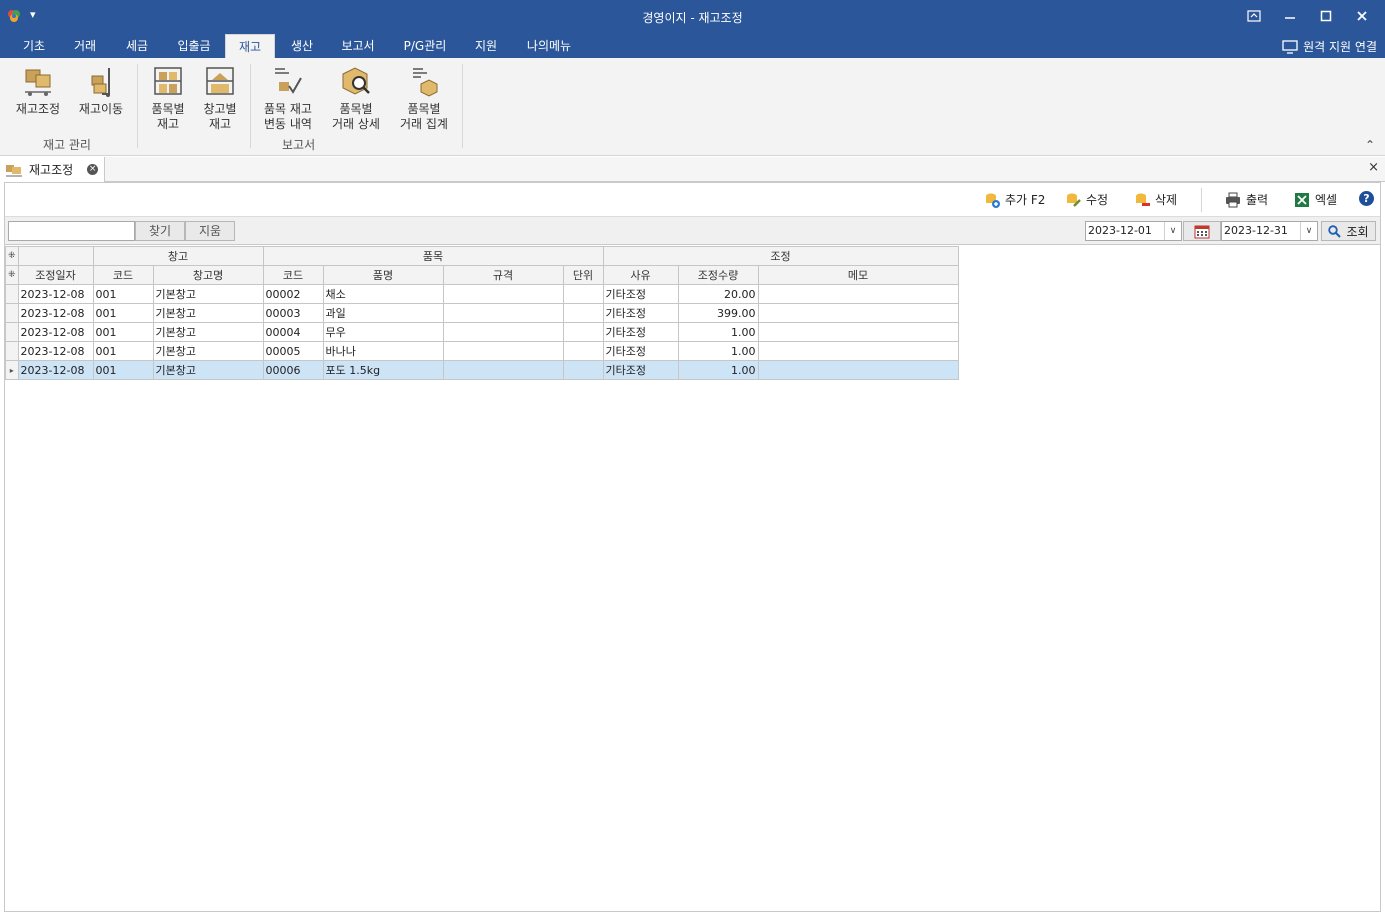 The width and height of the screenshot is (1385, 919). I want to click on search-input, so click(71, 231).